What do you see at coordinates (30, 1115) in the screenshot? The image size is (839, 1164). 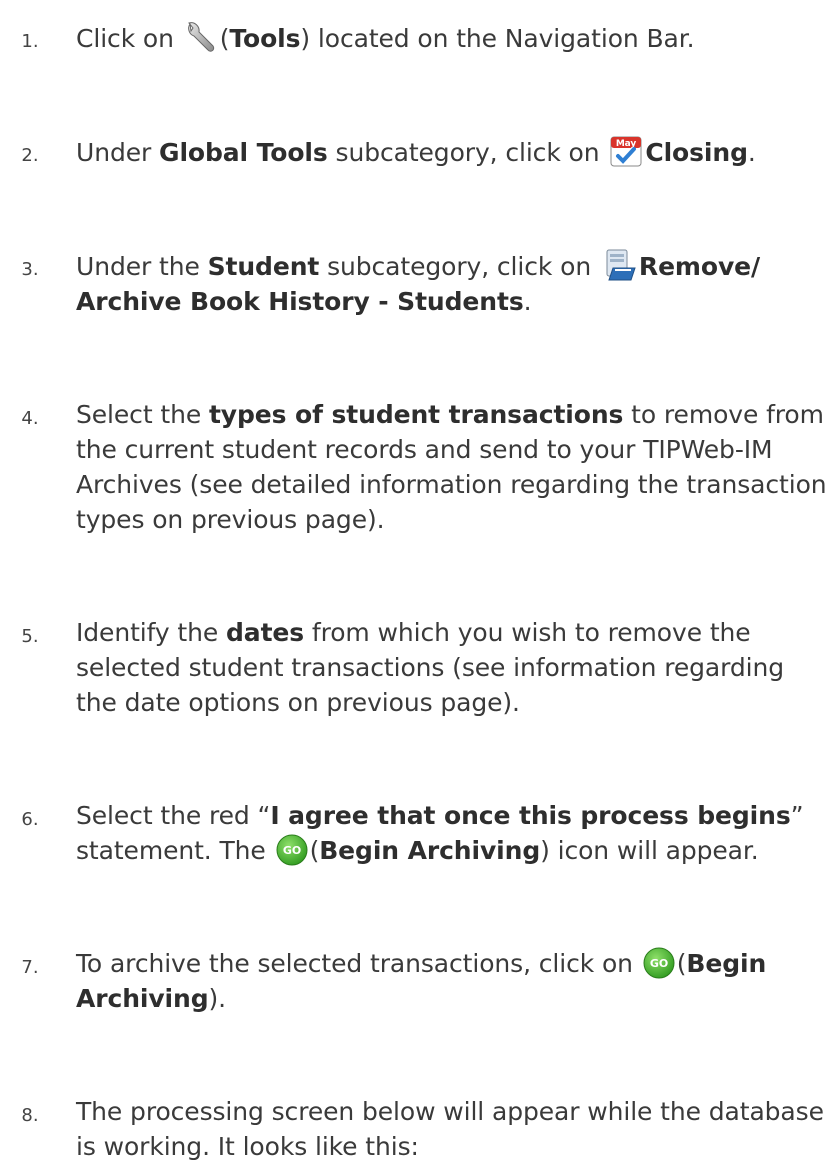 I see `step-number: 8.` at bounding box center [30, 1115].